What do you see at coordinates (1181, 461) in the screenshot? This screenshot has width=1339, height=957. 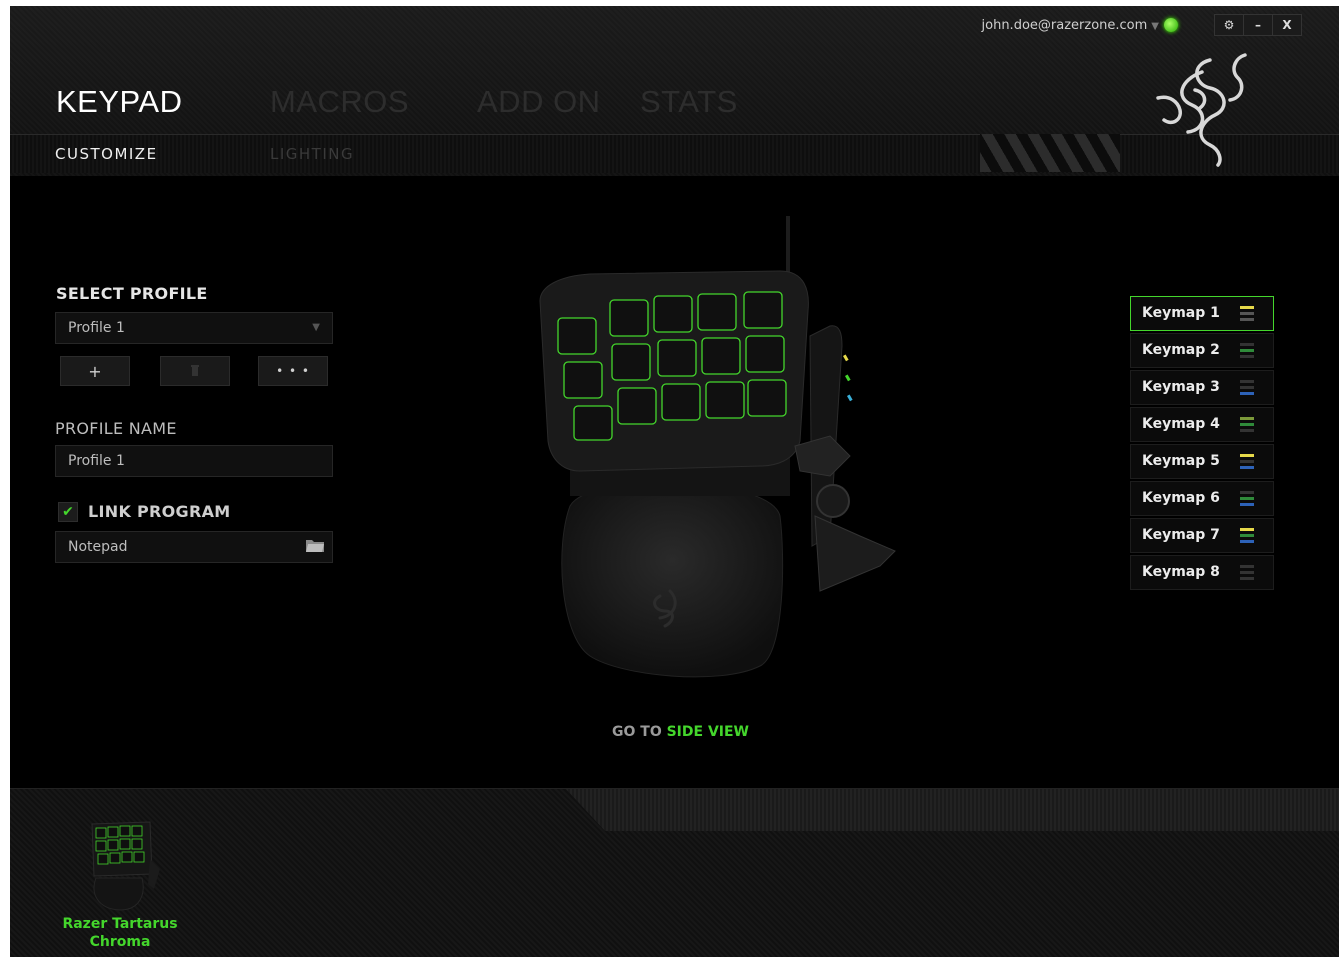 I see `keymap-label: Keymap 5` at bounding box center [1181, 461].